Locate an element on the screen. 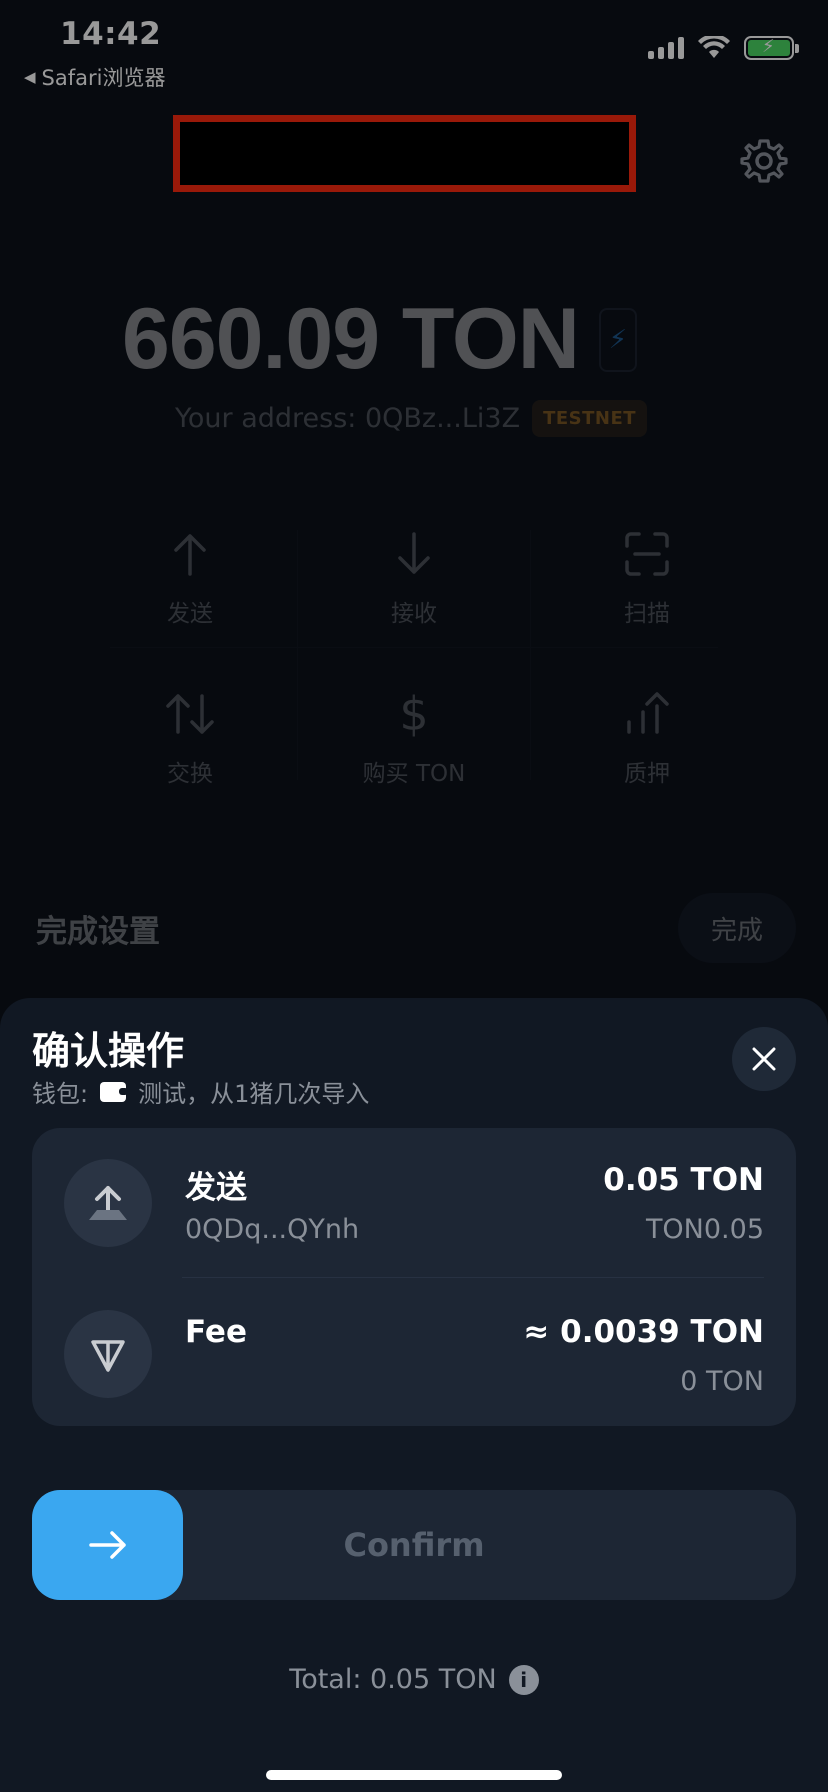 The image size is (828, 1792). send-icon is located at coordinates (108, 1203).